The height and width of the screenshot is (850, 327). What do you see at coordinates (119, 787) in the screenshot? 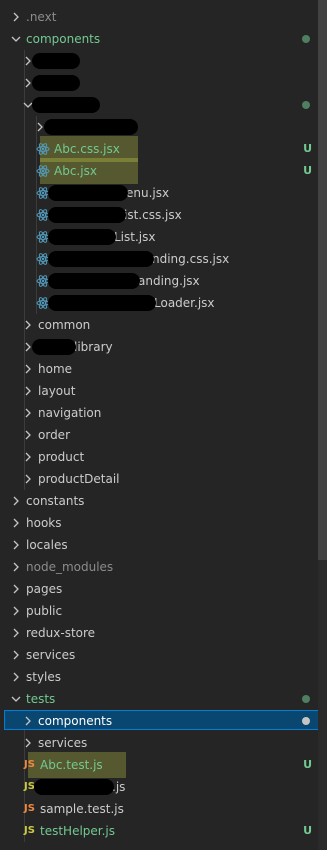
I see `item-label: .js` at bounding box center [119, 787].